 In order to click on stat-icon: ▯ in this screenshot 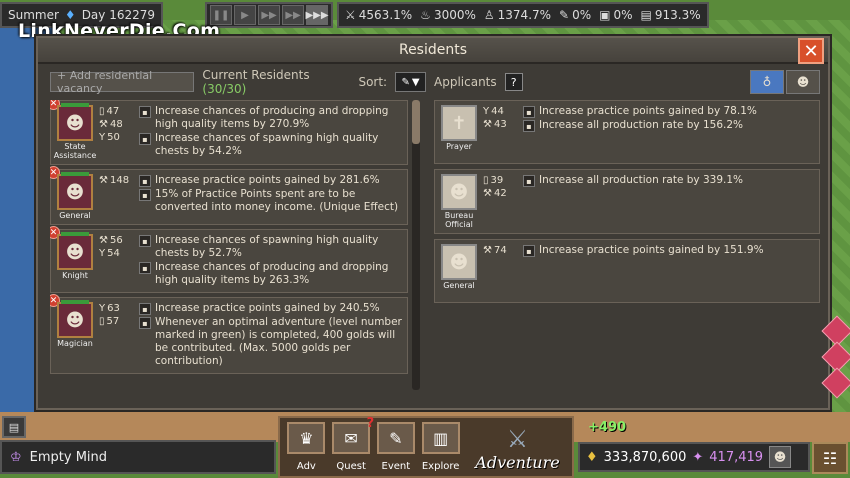, I will do `click(486, 180)`.